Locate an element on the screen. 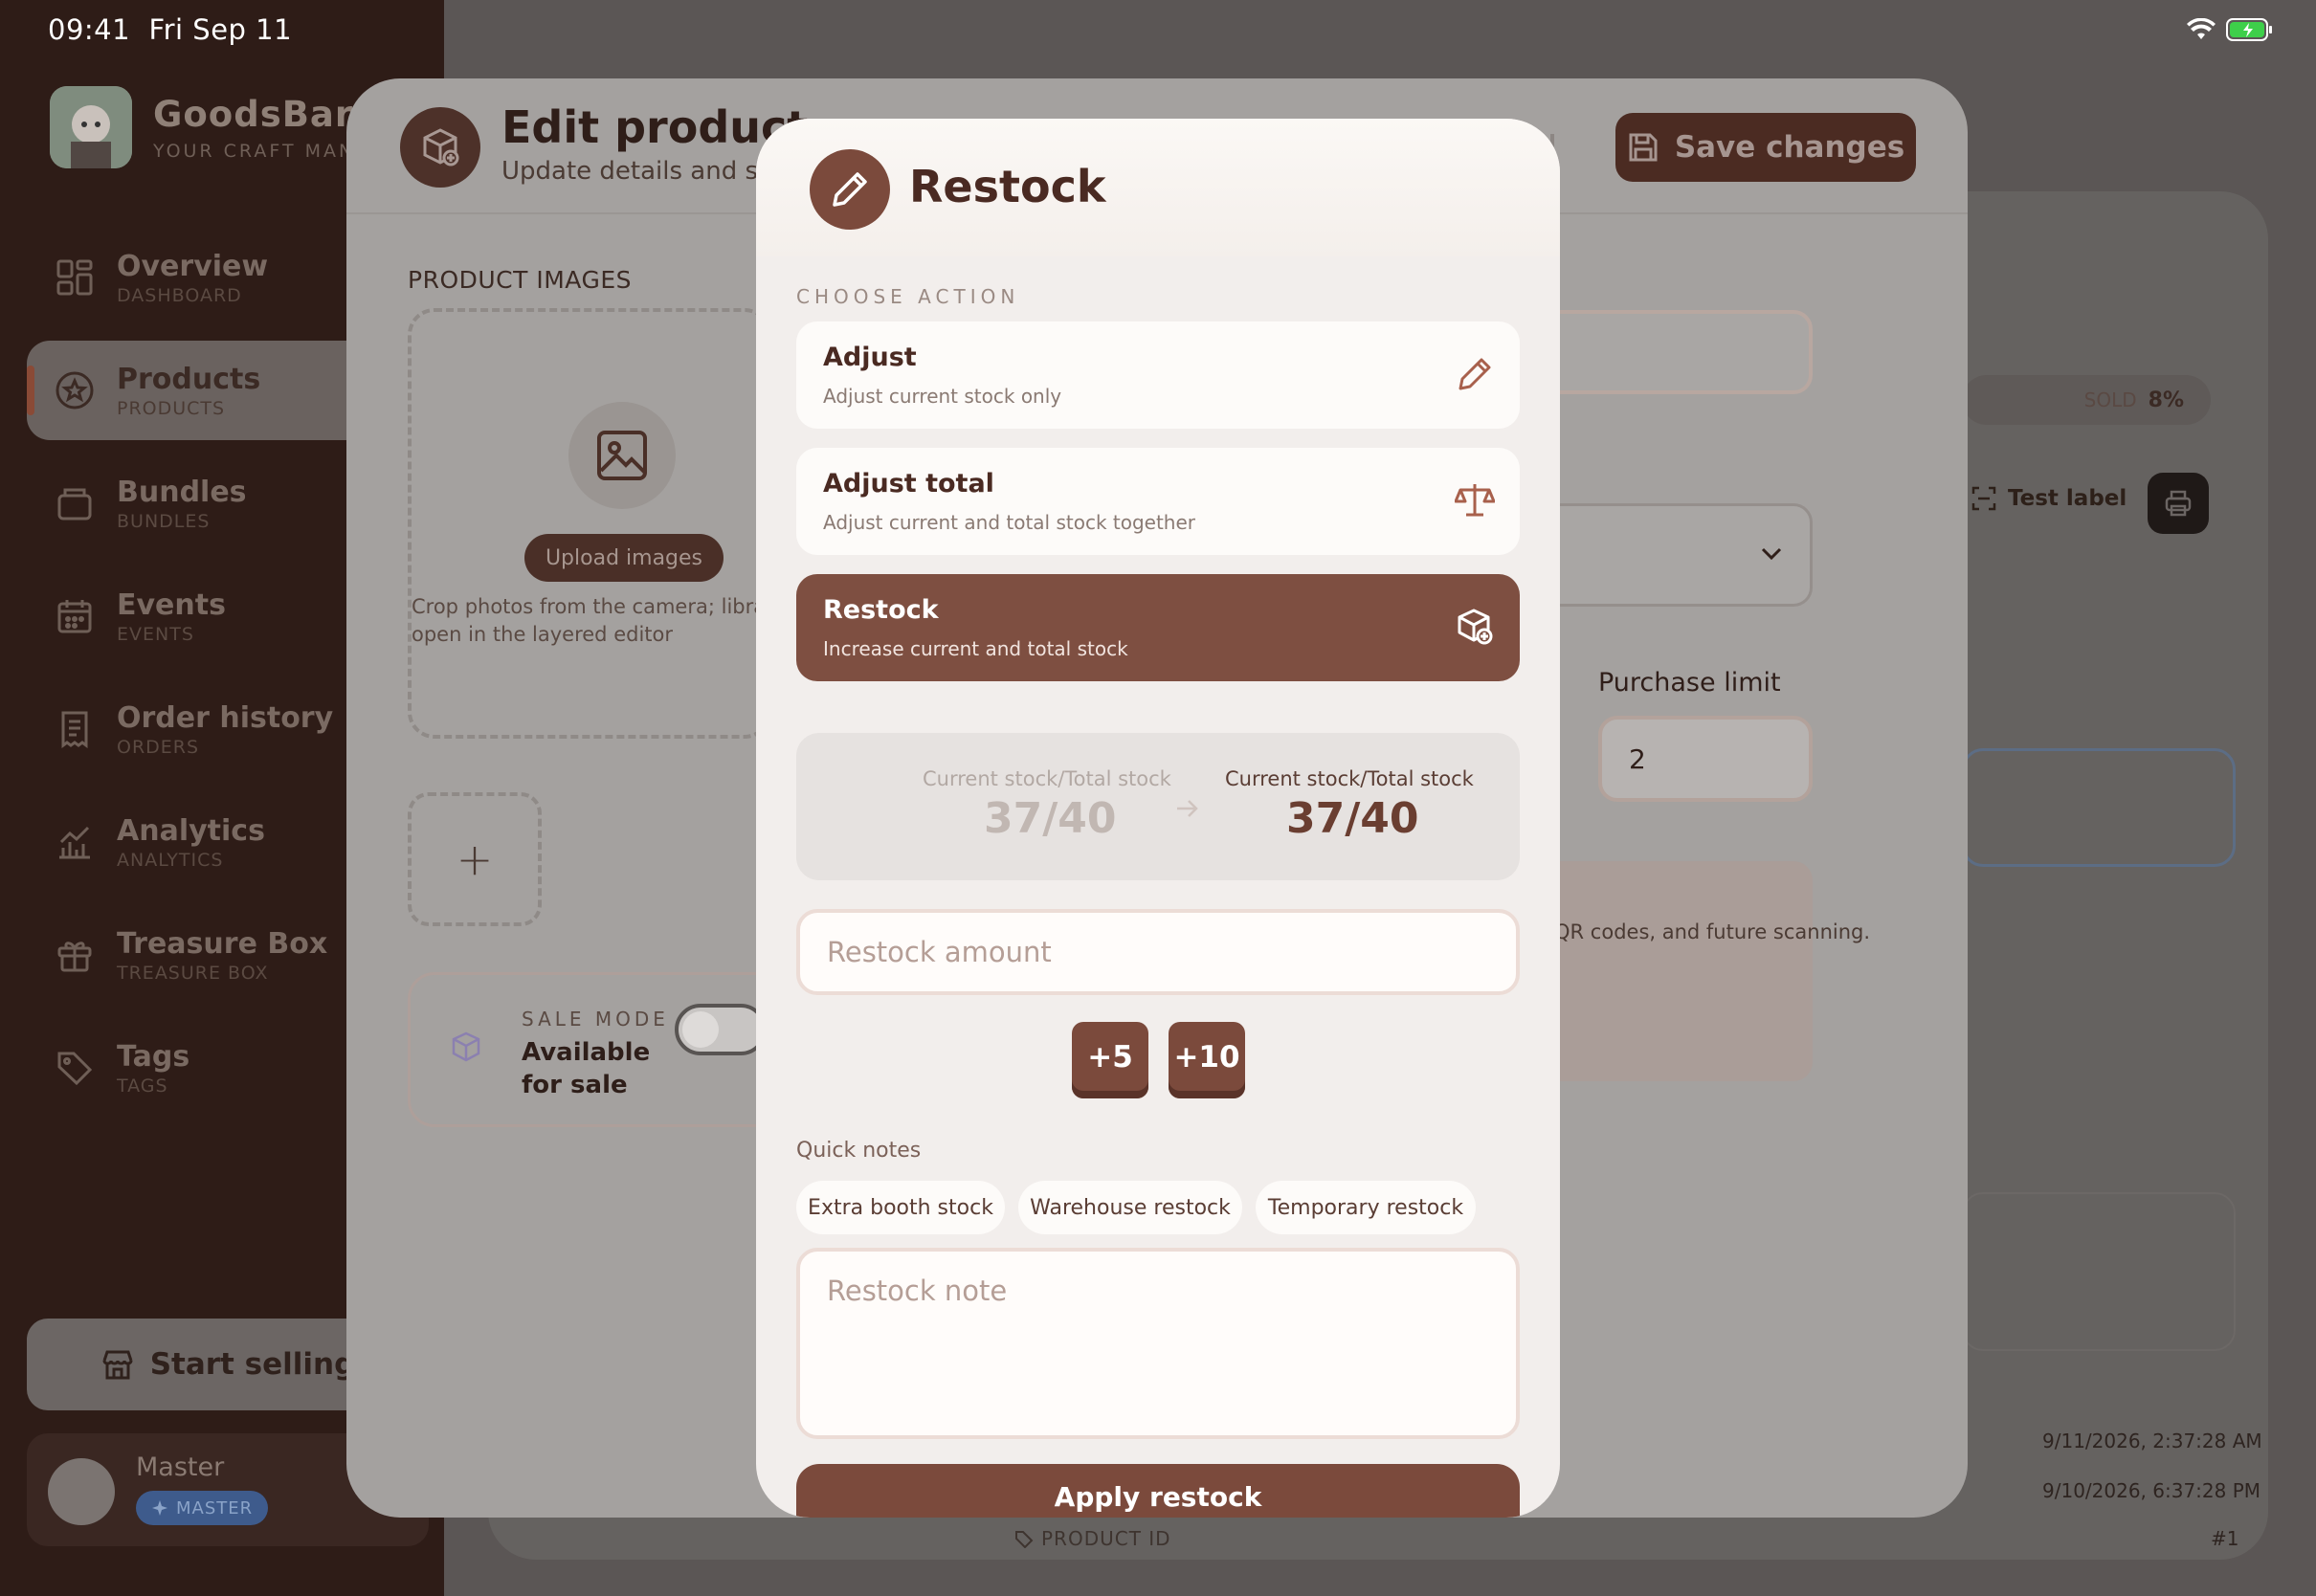  time-text: 09:41 is located at coordinates (89, 30).